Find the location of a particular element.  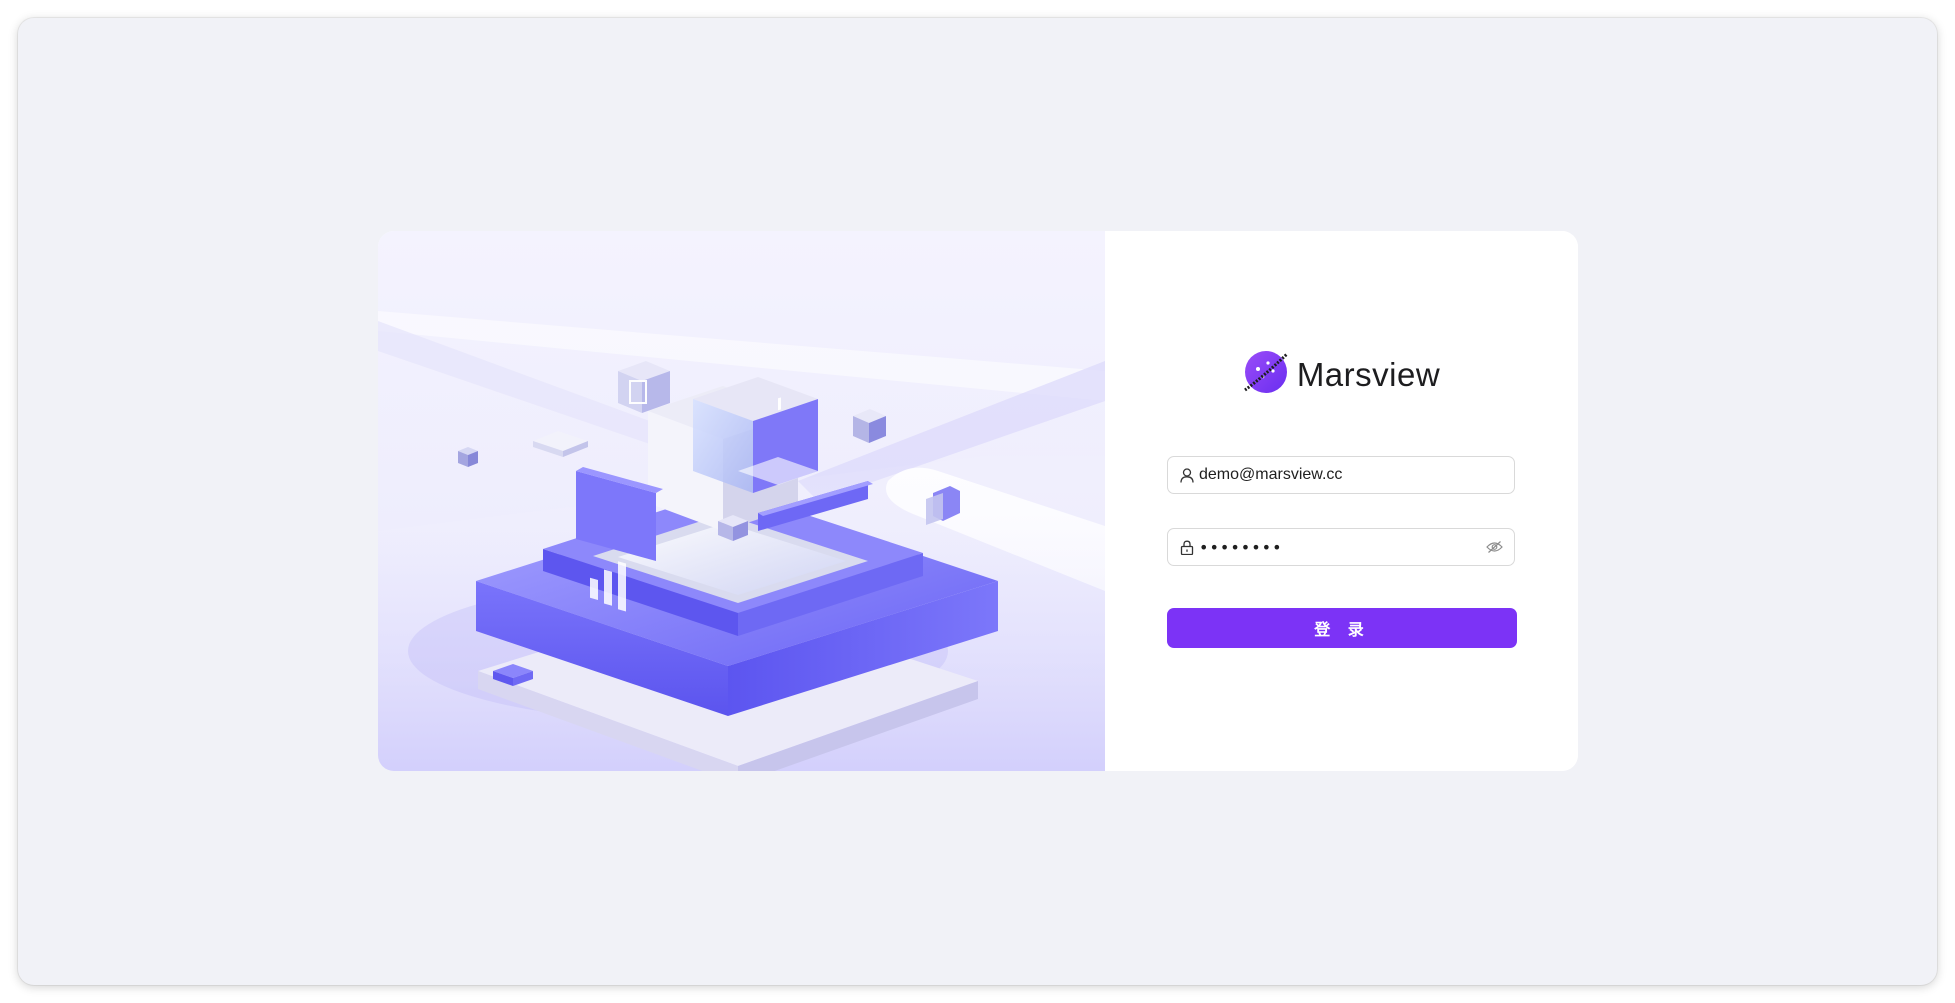

planet-icon is located at coordinates (1266, 374).